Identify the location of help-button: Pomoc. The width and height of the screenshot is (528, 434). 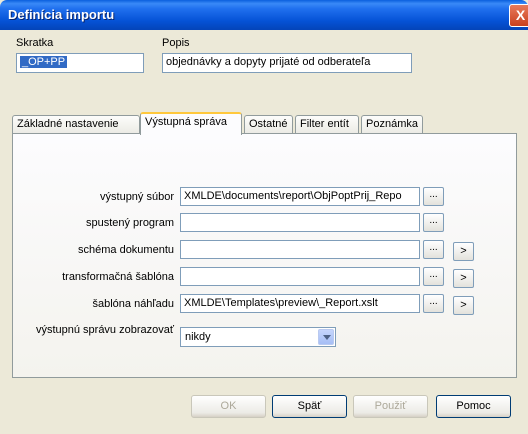
(473, 406).